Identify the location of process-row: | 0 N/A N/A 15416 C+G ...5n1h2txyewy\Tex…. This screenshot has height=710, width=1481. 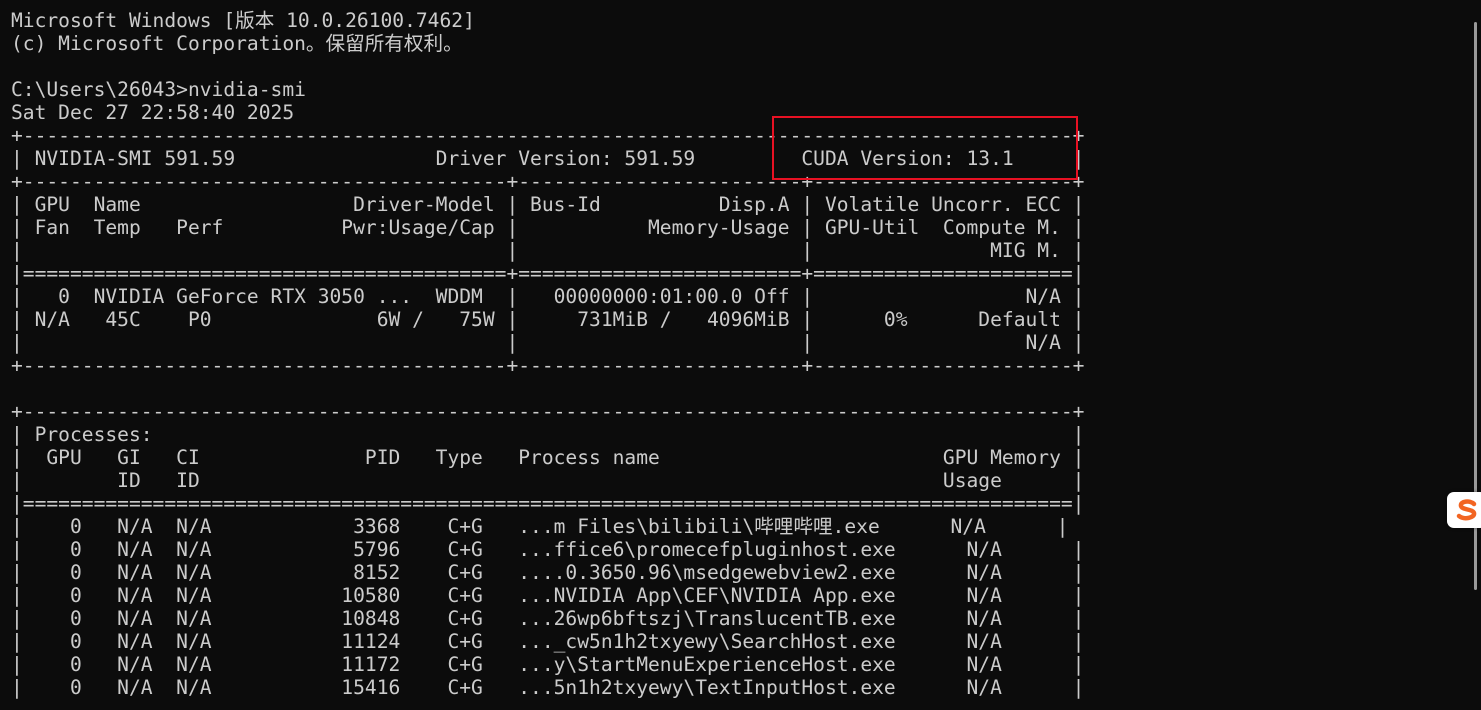
(548, 687).